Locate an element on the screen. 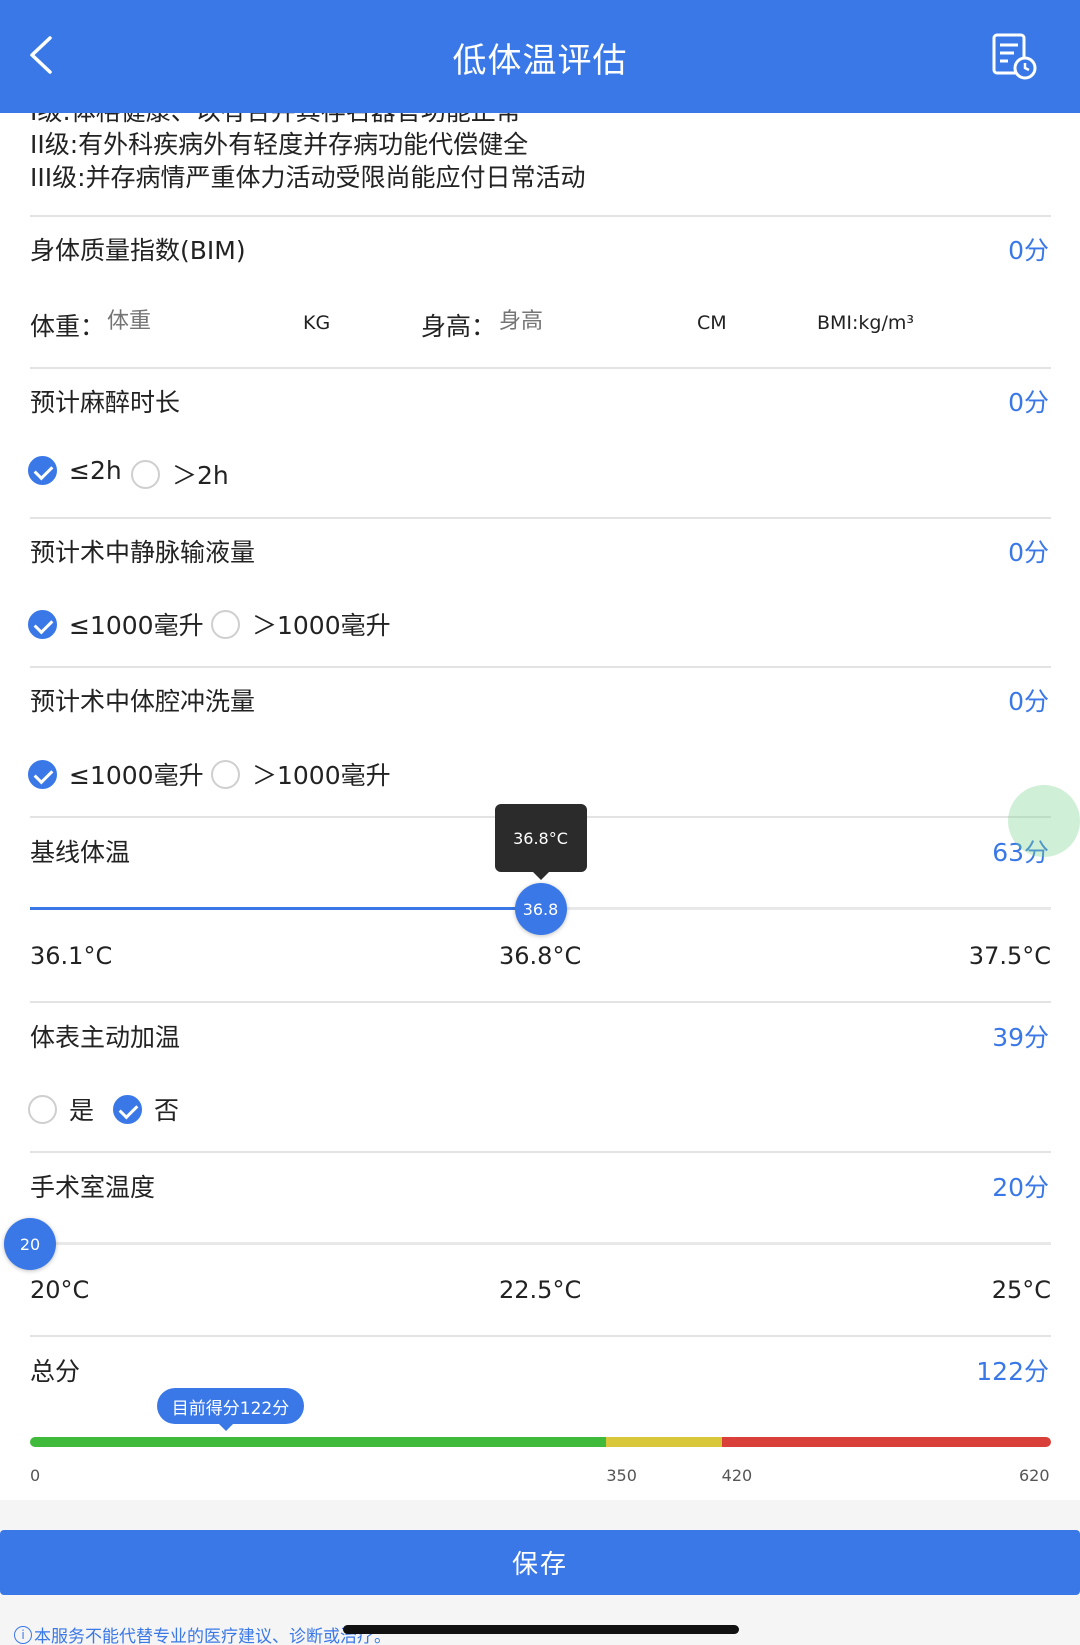 Image resolution: width=1080 pixels, height=1645 pixels. room-temp-slider-track is located at coordinates (540, 1243).